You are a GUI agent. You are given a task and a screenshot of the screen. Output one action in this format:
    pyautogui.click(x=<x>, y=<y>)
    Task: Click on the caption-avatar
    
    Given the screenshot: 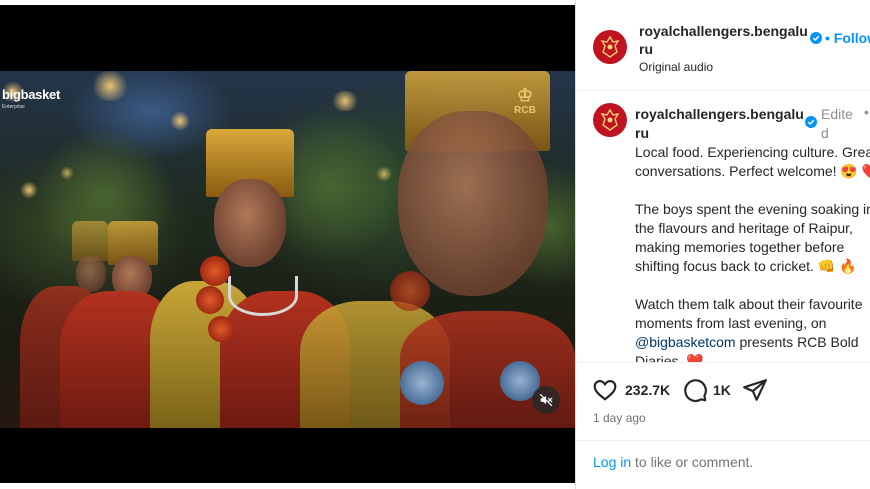 What is the action you would take?
    pyautogui.click(x=610, y=120)
    